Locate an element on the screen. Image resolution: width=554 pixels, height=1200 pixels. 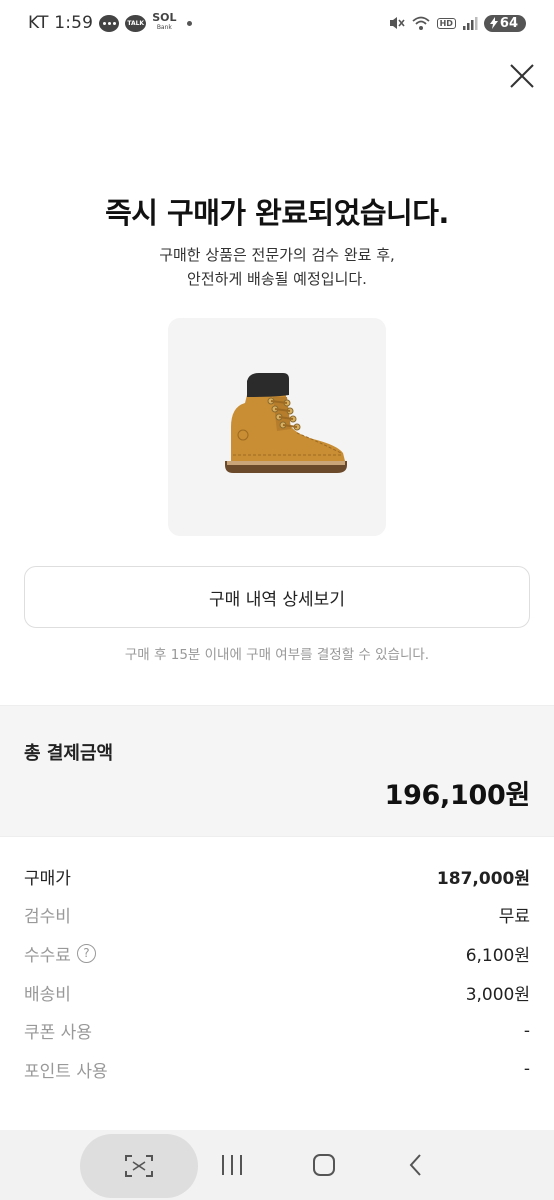
breakdown-label-wrap: 수수료 ? is located at coordinates (60, 953).